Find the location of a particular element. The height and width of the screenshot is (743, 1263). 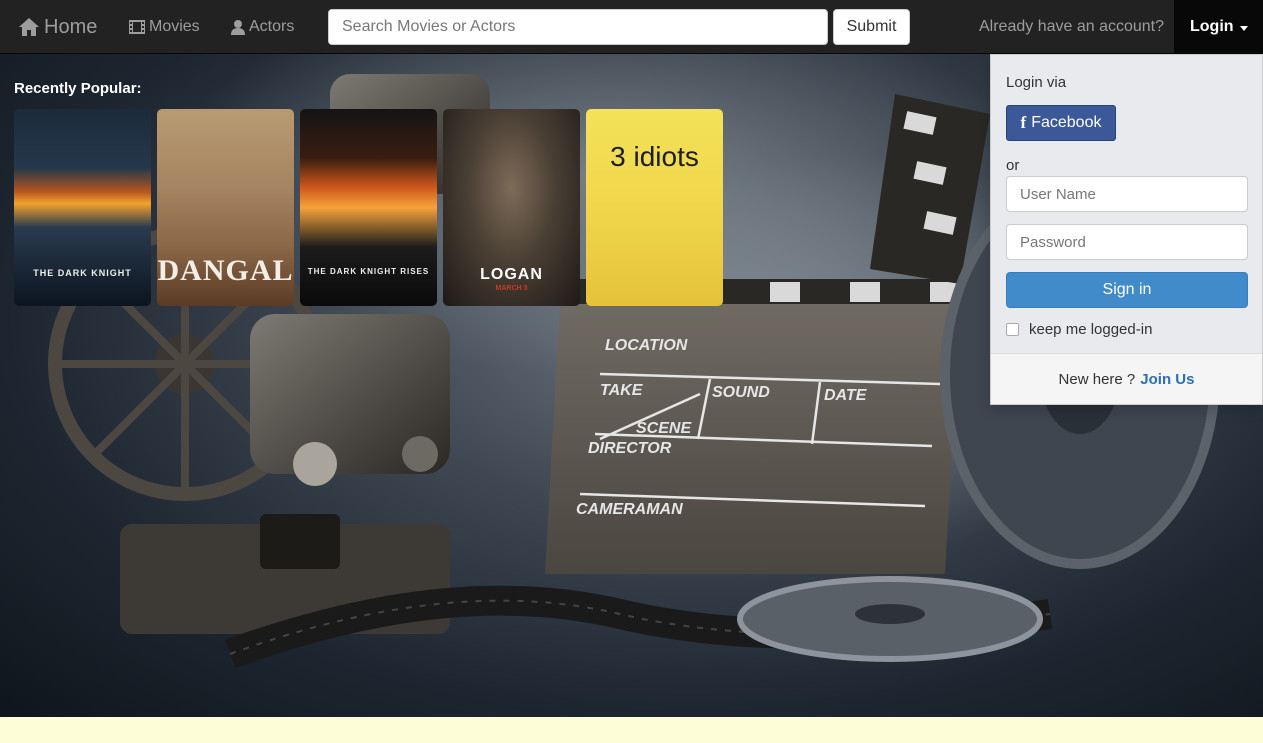

movie-poster: THE DARK KNIGHT RISES is located at coordinates (368, 207).